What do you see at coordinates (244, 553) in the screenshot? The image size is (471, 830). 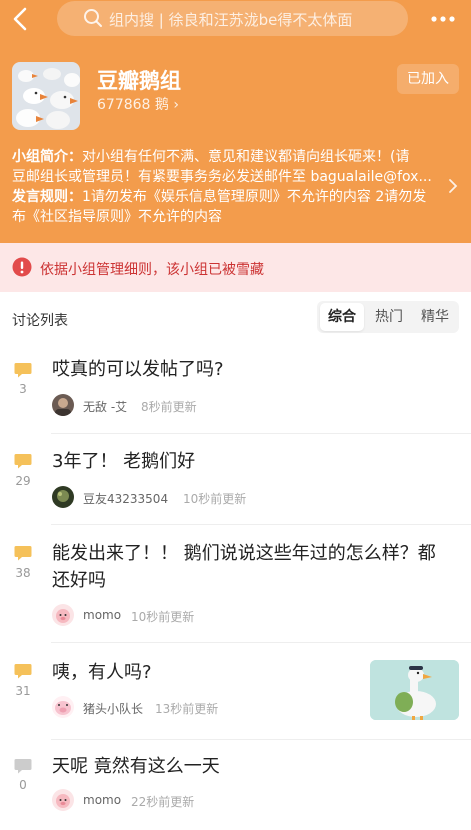 I see `post-title-line1: 能发出来了！！ 鹅们说说这些年过的怎么样？都` at bounding box center [244, 553].